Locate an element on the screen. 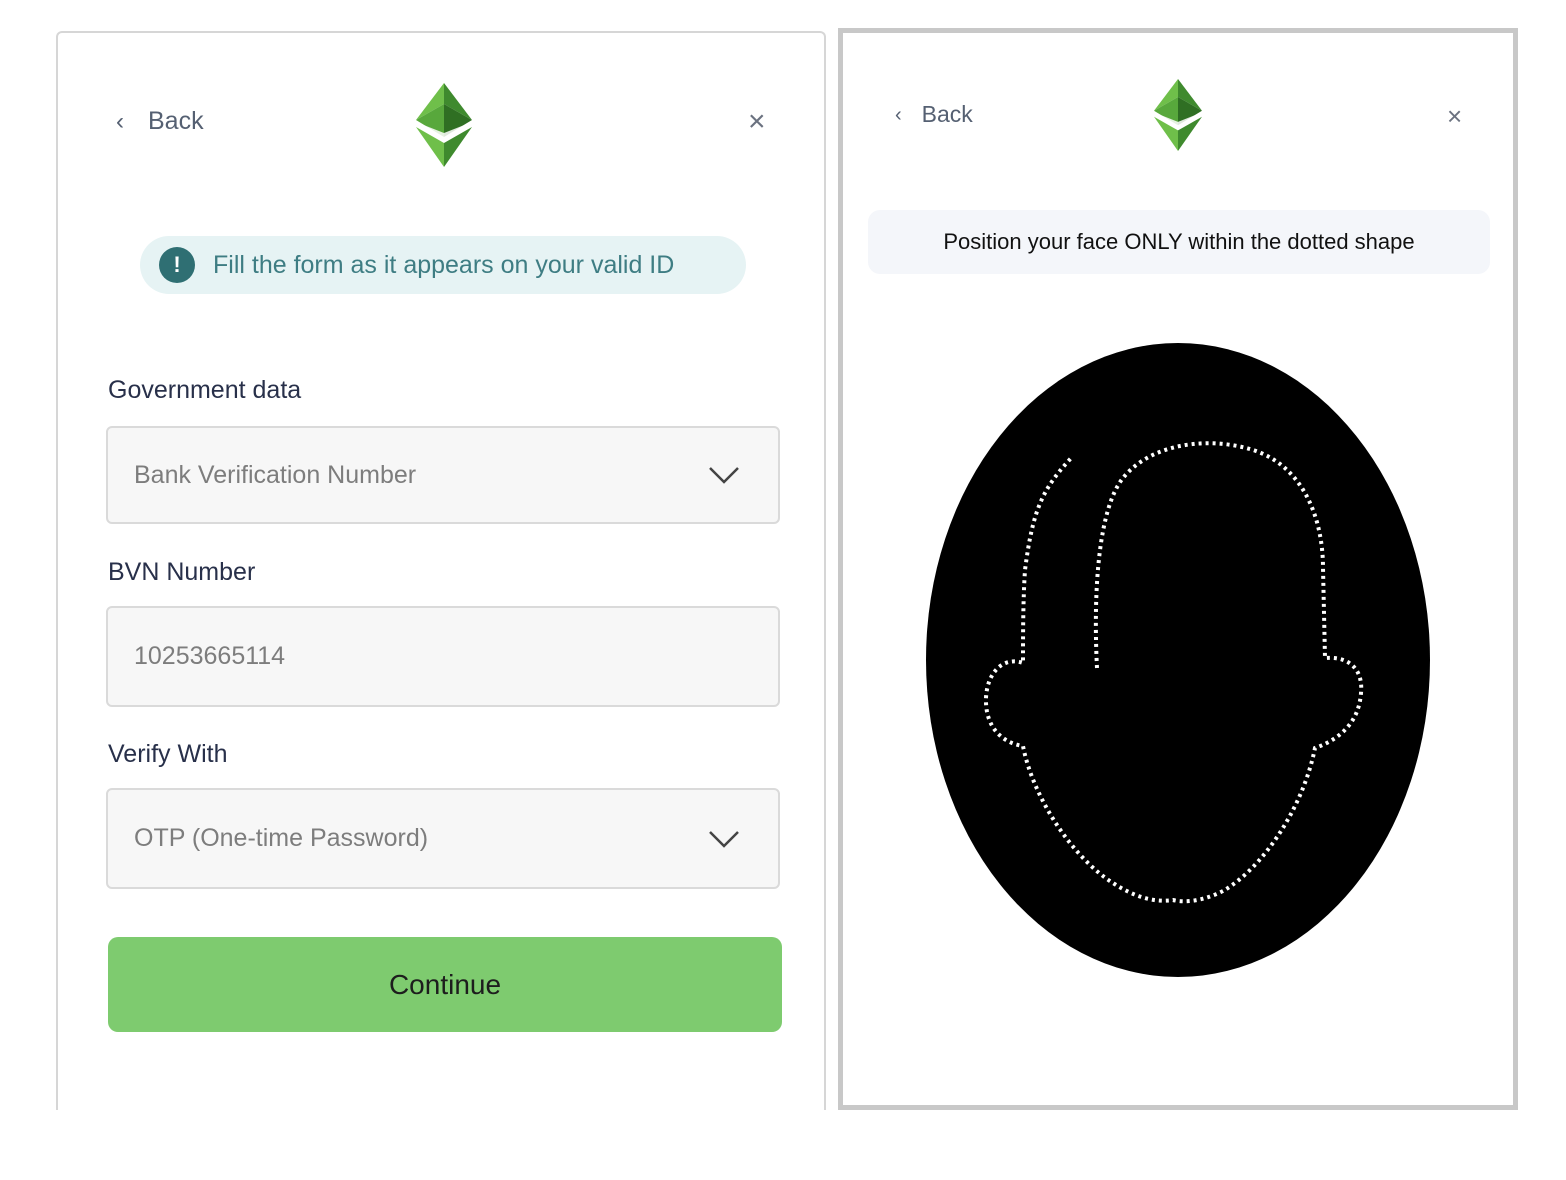 The image size is (1566, 1180). bvn-number-input: 10253665114 is located at coordinates (443, 656).